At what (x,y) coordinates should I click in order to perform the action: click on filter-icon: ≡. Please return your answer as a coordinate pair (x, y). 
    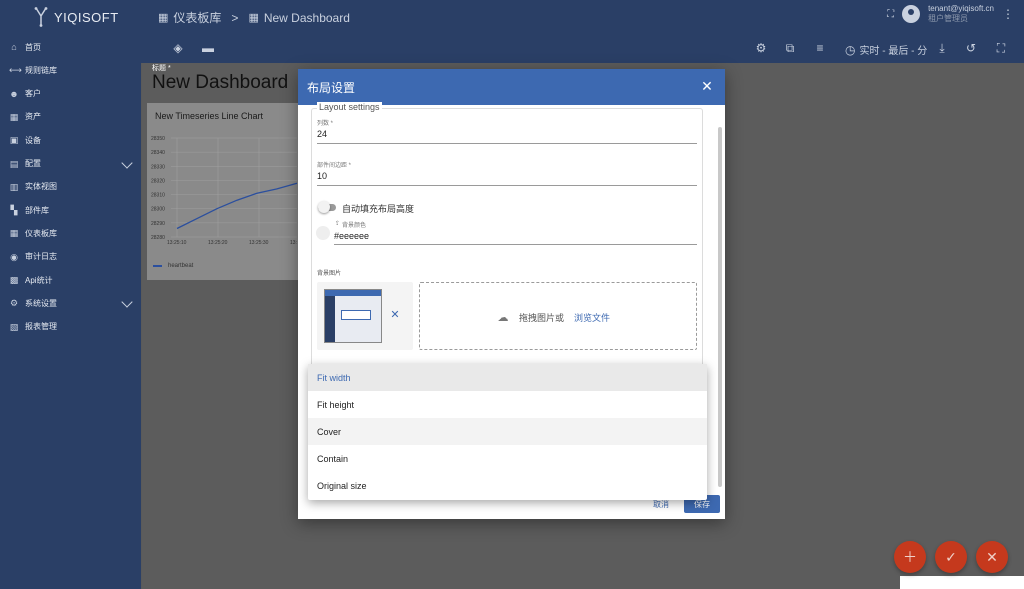
    Looking at the image, I should click on (820, 48).